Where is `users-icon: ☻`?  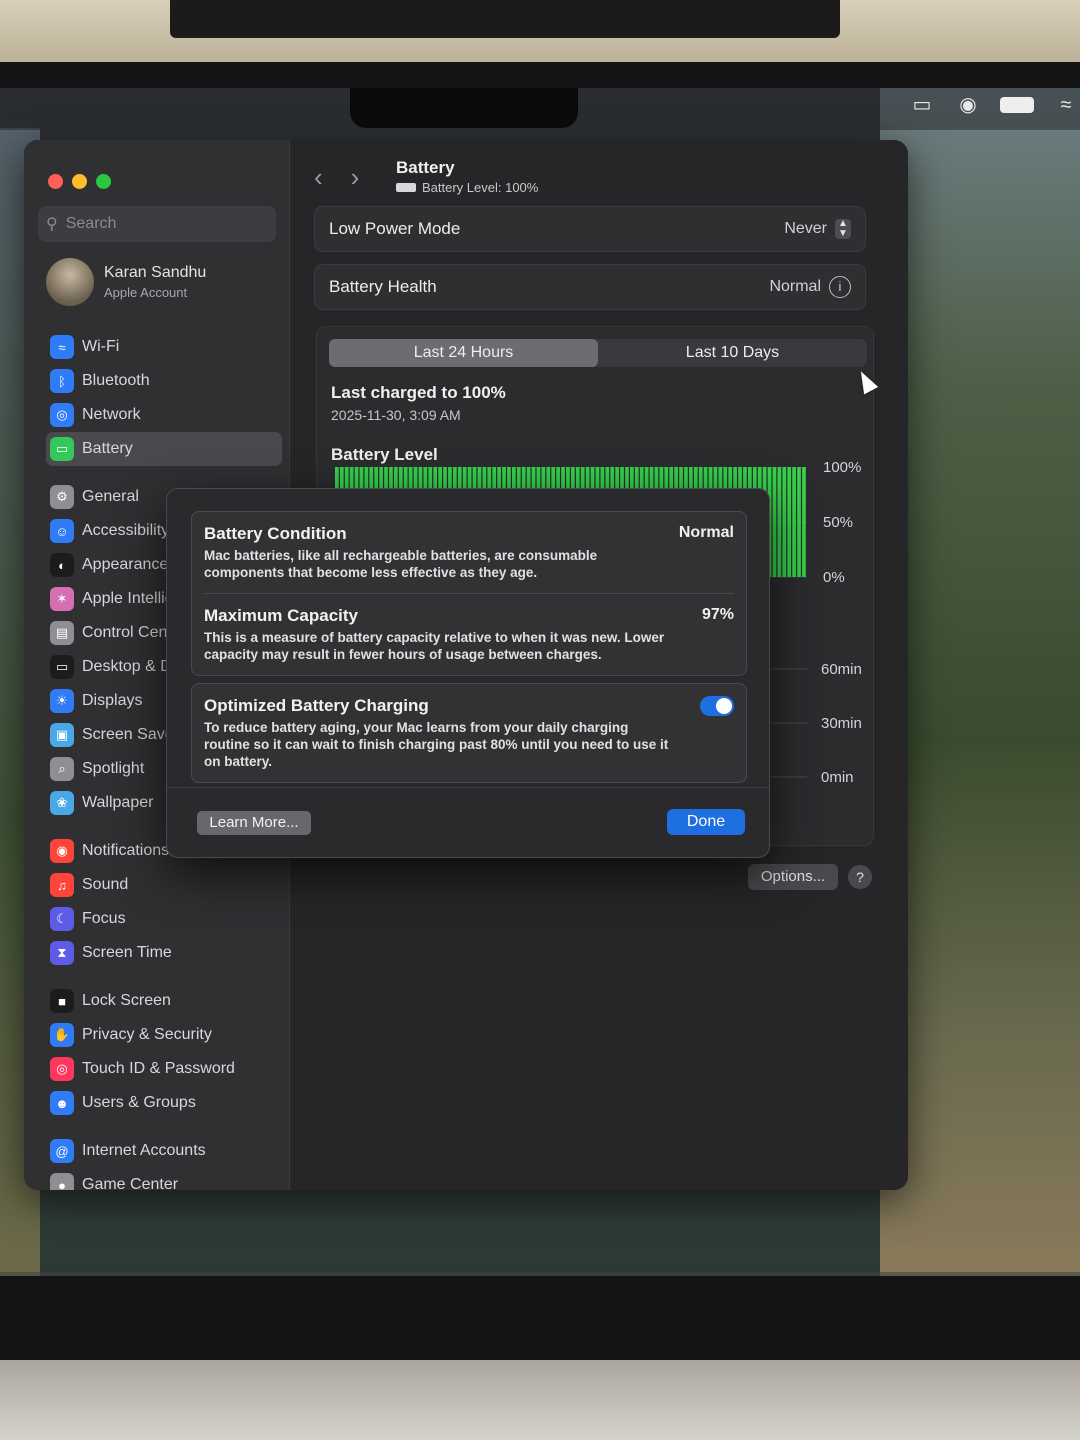 users-icon: ☻ is located at coordinates (62, 1103).